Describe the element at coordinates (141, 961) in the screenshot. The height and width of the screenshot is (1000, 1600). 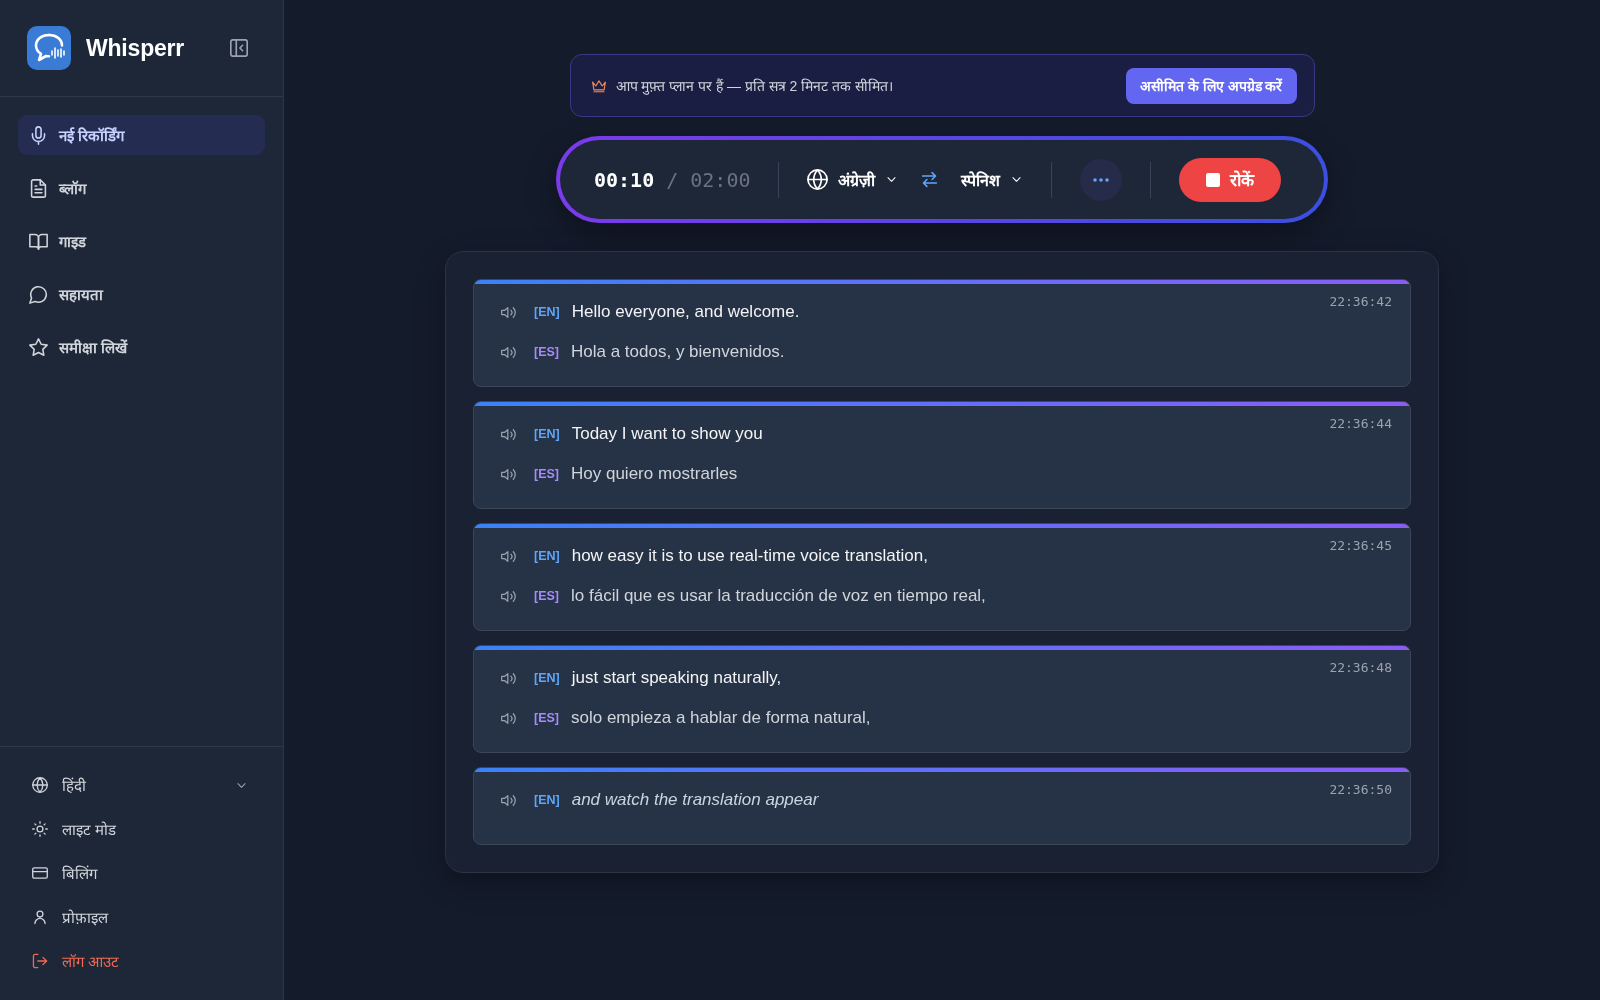
I see `logout-button: लॉग आउट` at that location.